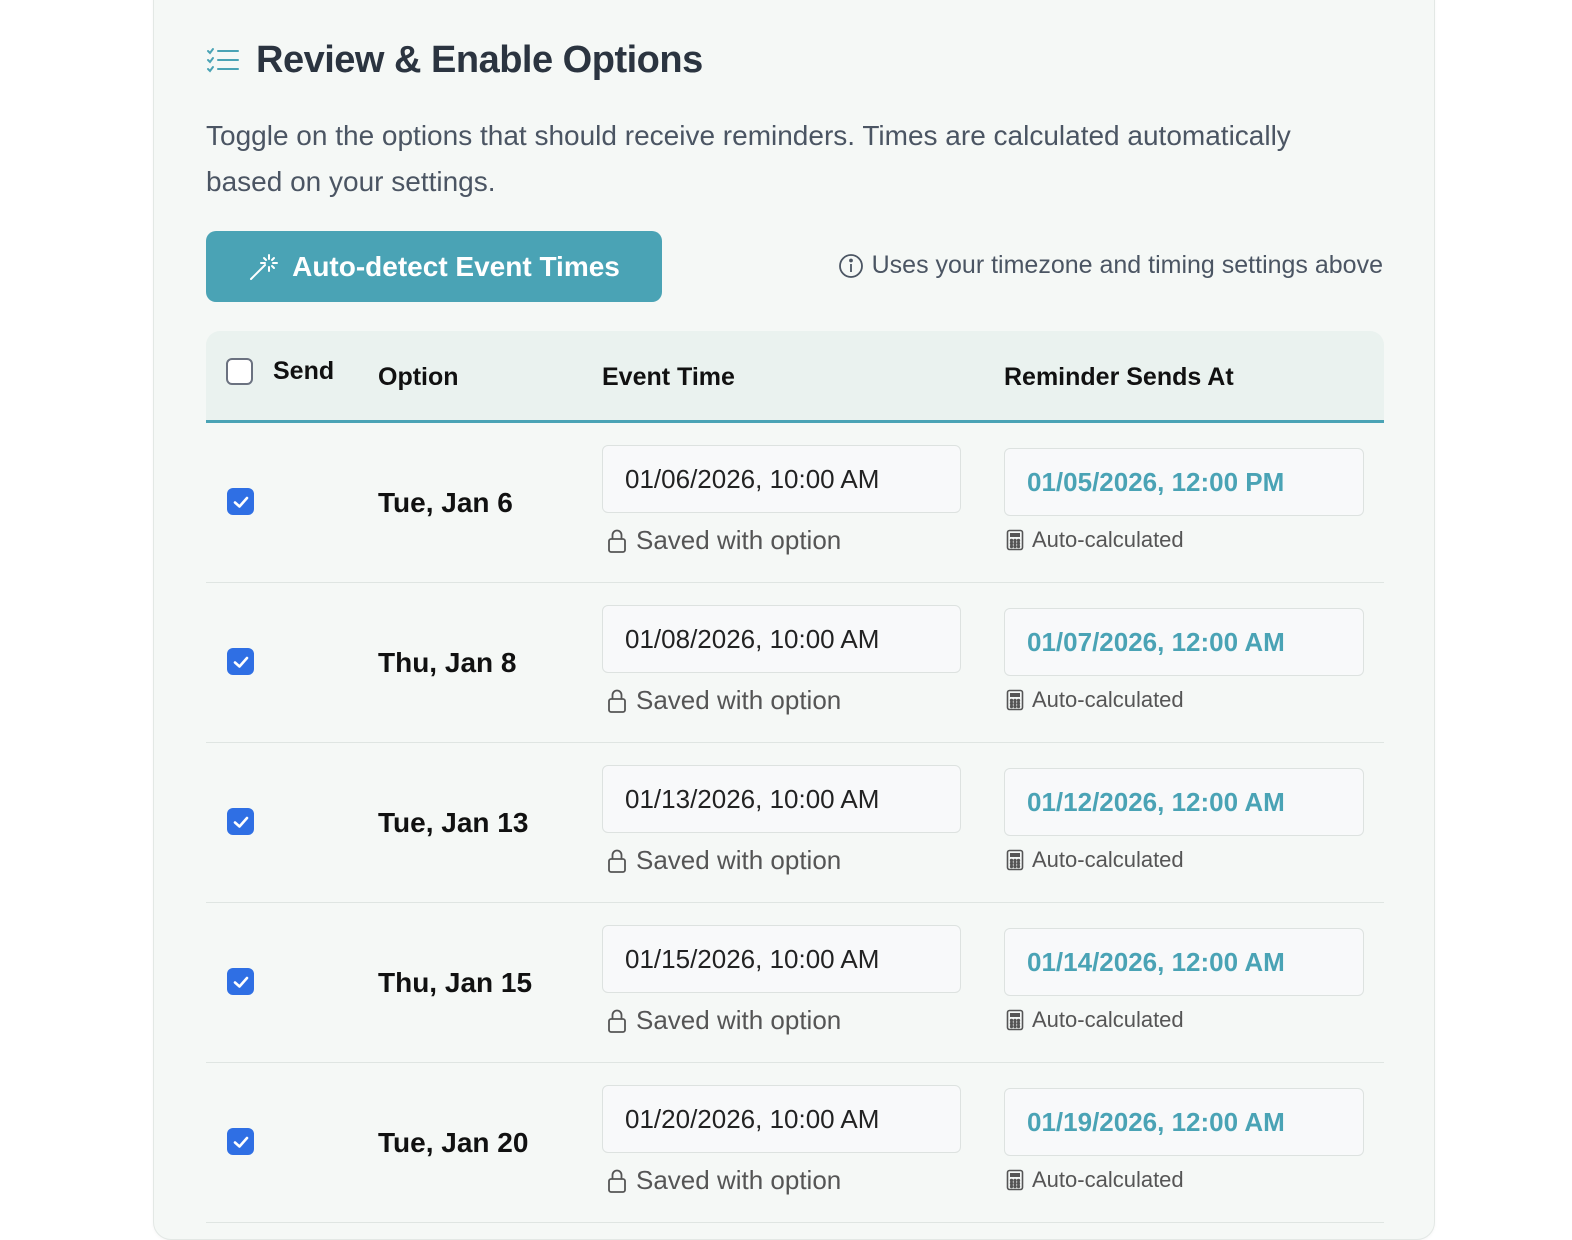 The image size is (1572, 1240). What do you see at coordinates (453, 822) in the screenshot?
I see `option-label: Tue, Jan 13` at bounding box center [453, 822].